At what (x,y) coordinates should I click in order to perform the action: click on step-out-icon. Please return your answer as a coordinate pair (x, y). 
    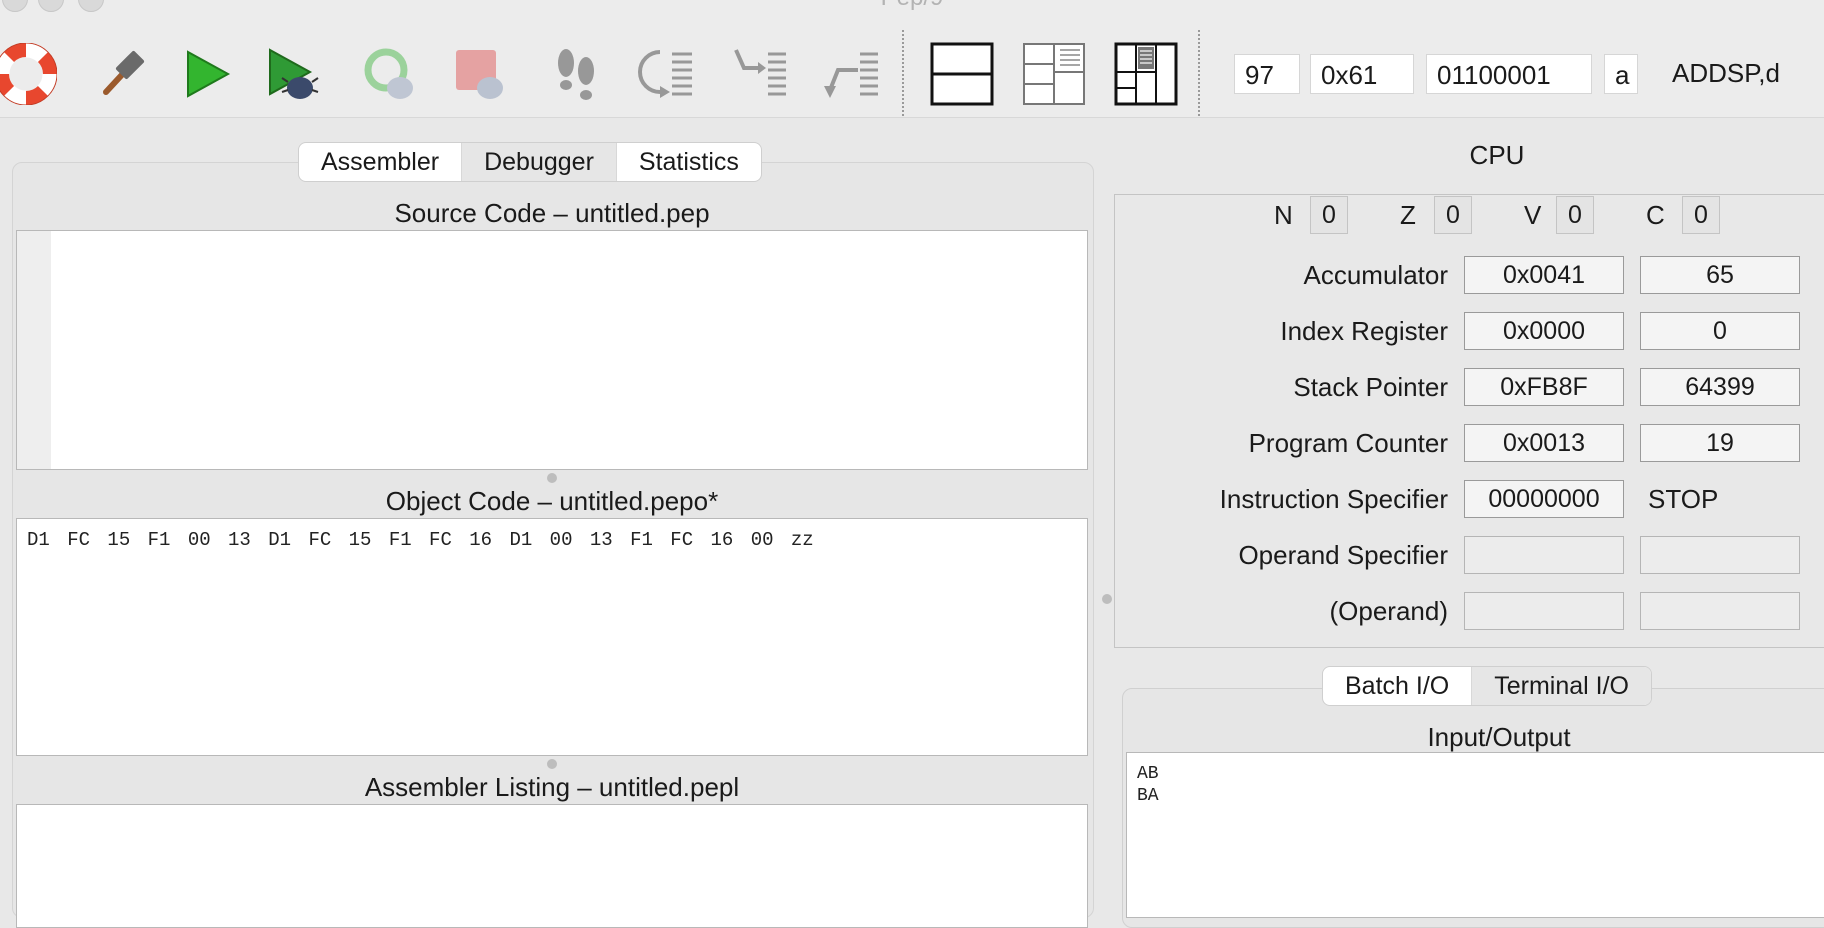
    Looking at the image, I should click on (851, 75).